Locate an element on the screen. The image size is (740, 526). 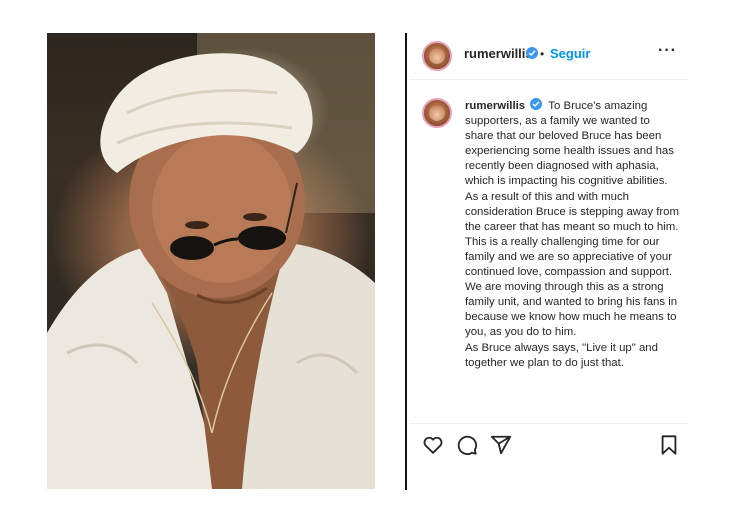
more-options-icon: ··· is located at coordinates (667, 51).